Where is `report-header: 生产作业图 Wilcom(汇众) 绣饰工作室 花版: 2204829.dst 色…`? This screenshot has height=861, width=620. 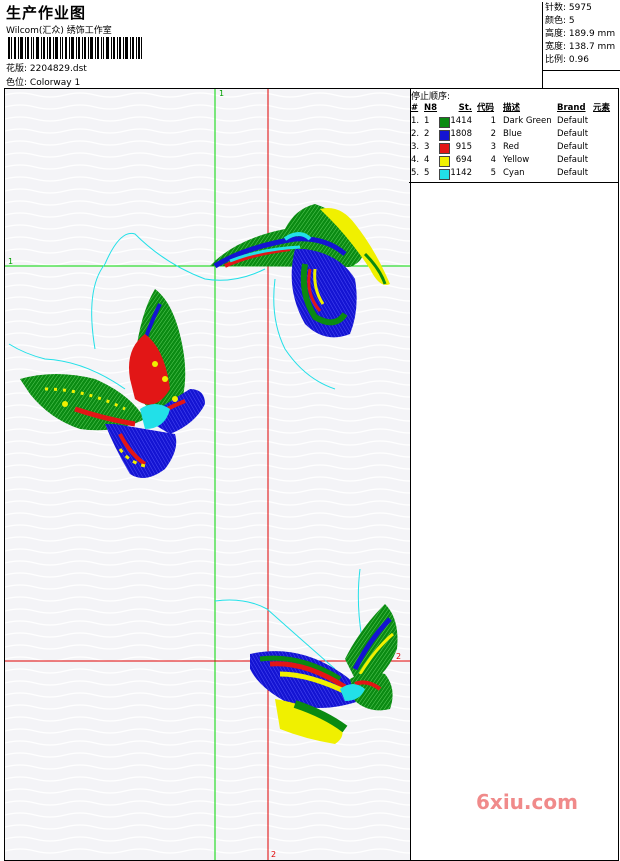
report-header: 生产作业图 Wilcom(汇众) 绣饰工作室 花版: 2204829.dst 色… is located at coordinates (310, 44).